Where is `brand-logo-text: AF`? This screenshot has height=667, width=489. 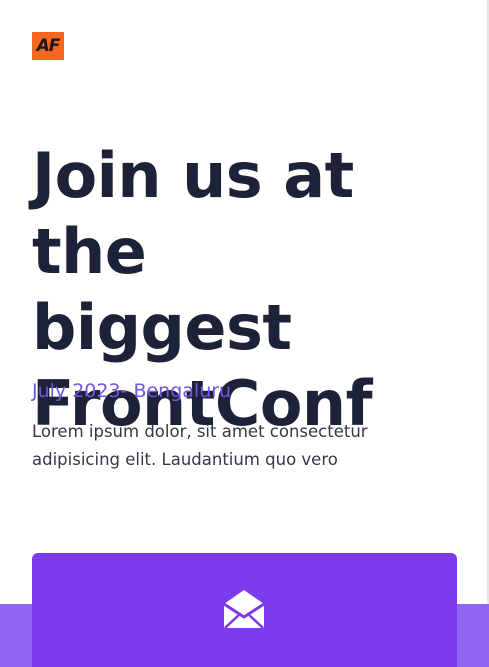
brand-logo-text: AF is located at coordinates (48, 46).